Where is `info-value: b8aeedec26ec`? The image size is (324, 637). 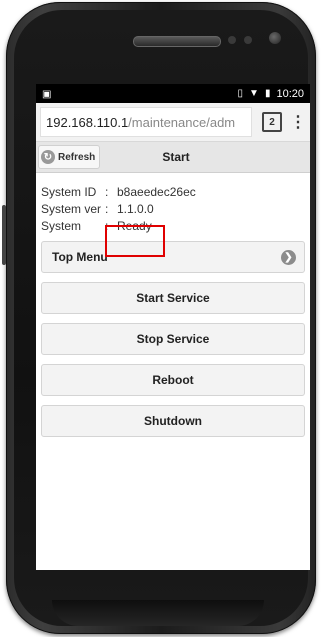
info-value: b8aeedec26ec is located at coordinates (156, 191).